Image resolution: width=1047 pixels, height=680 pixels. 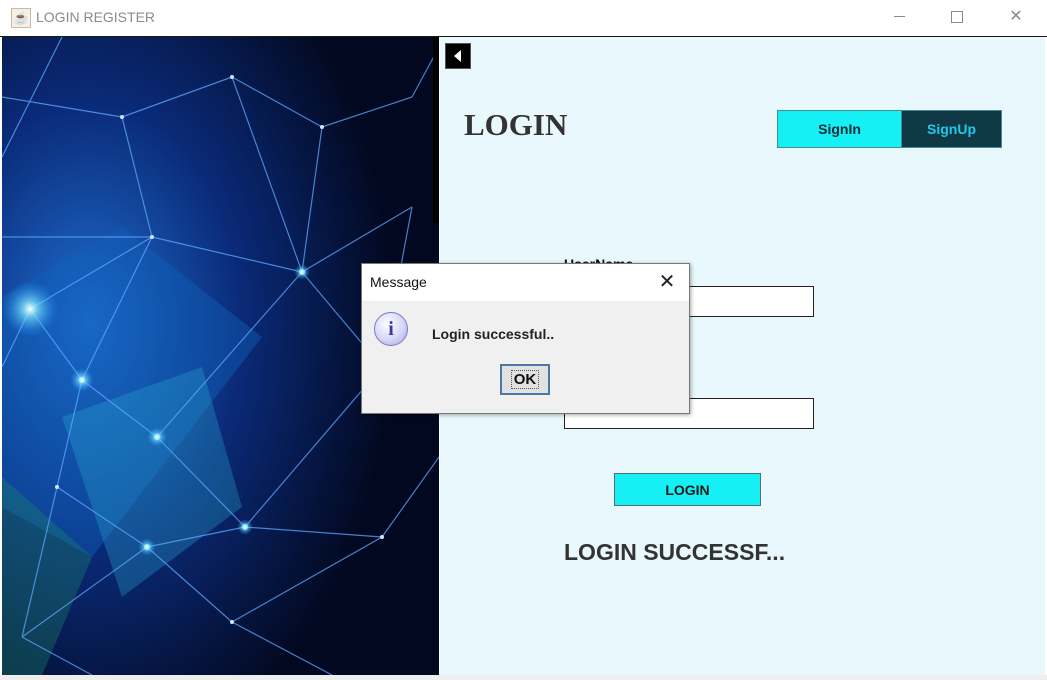 I want to click on dialog-message: Login successful.., so click(x=493, y=334).